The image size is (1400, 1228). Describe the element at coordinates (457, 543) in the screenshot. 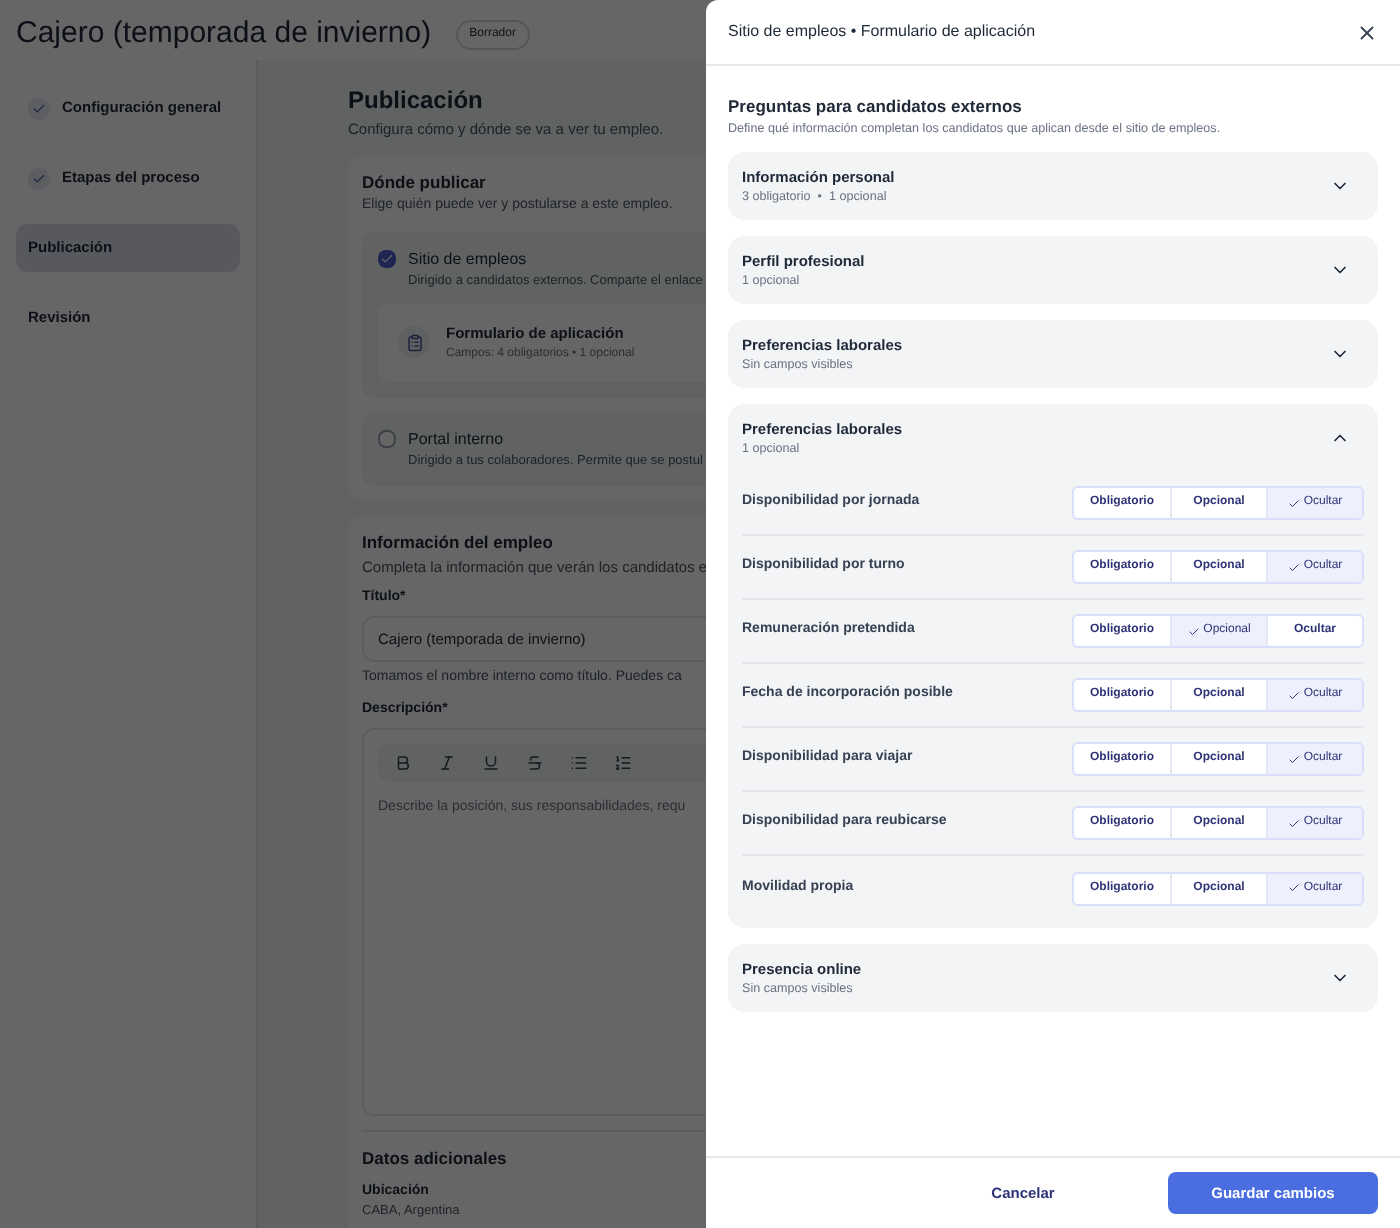

I see `card-title: Información del empleo` at that location.